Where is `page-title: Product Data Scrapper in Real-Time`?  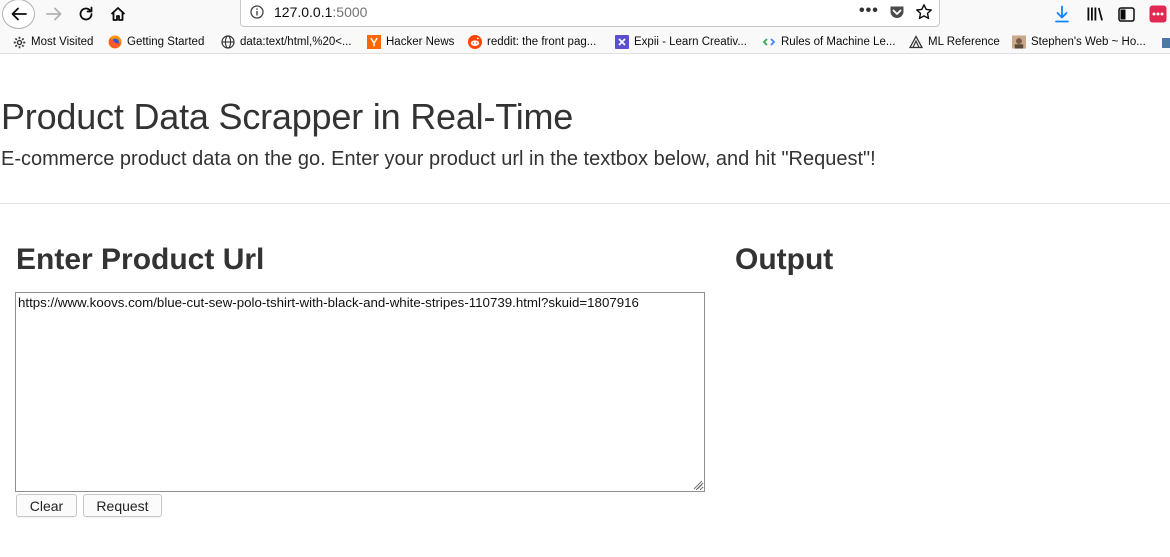
page-title: Product Data Scrapper in Real-Time is located at coordinates (287, 116).